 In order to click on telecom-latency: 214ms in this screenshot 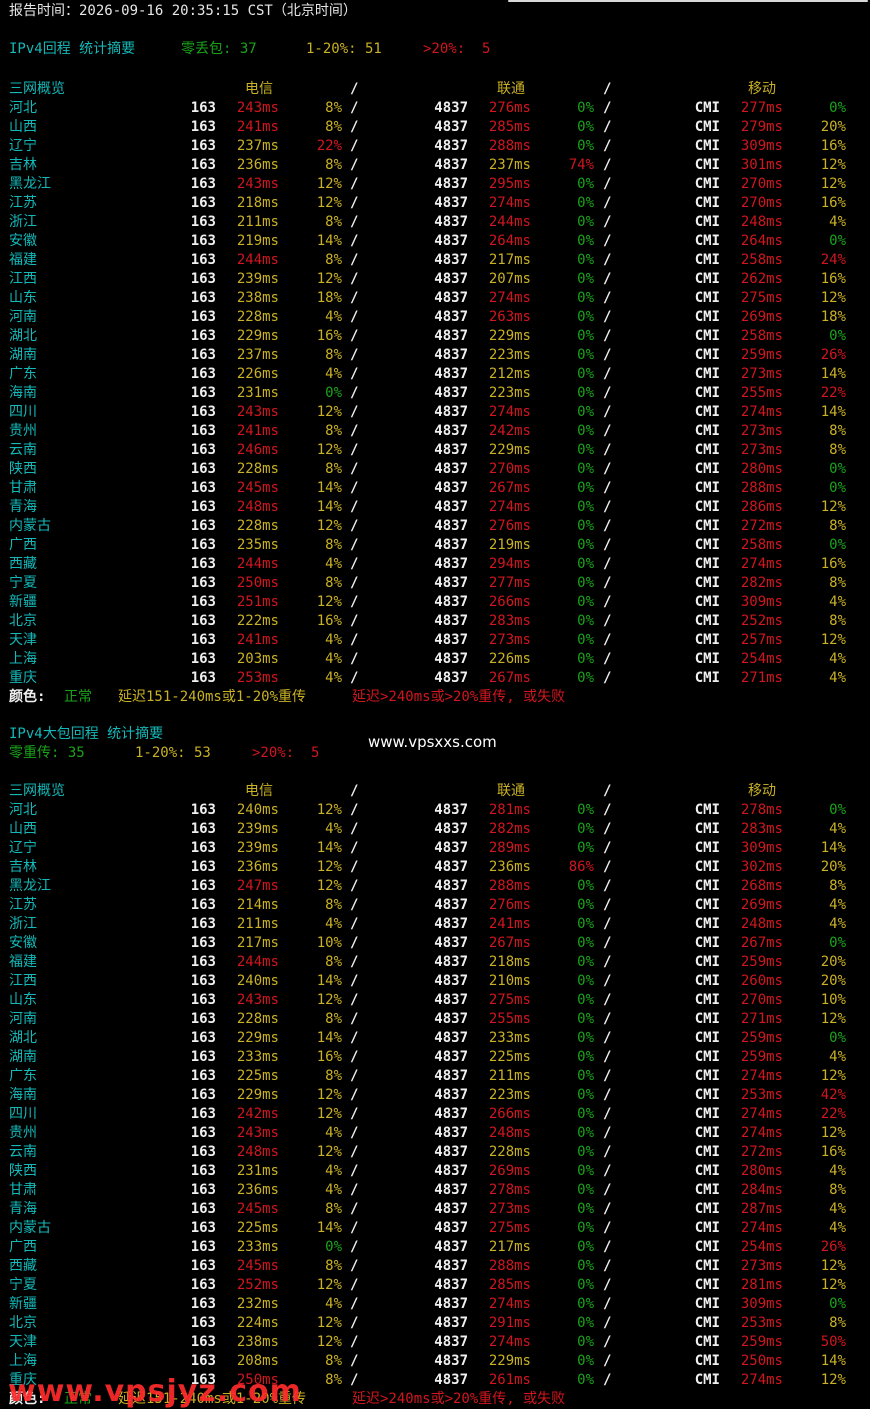, I will do `click(257, 905)`.